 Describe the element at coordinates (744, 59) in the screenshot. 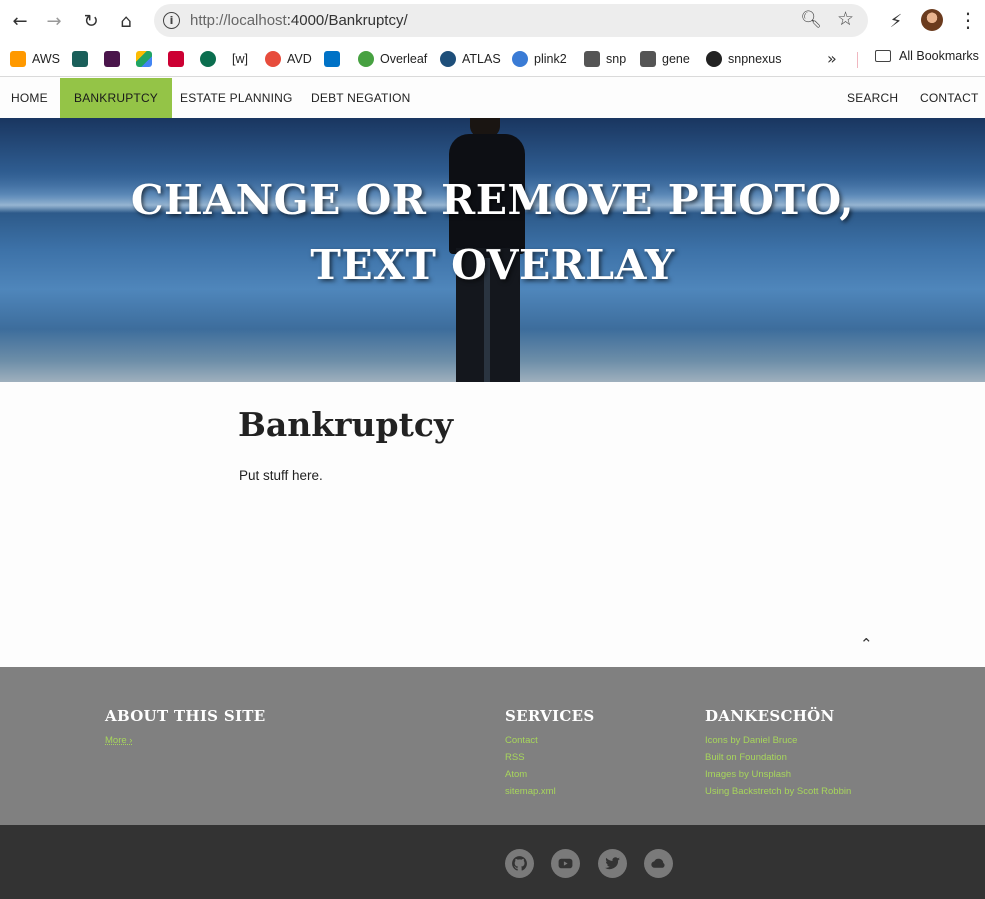

I see `bookmark-snpnexus: snpnexus` at that location.